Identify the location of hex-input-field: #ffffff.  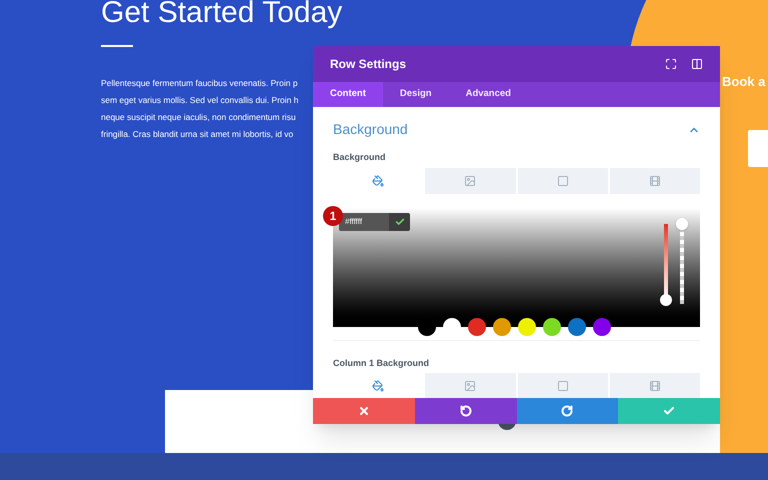
(364, 221).